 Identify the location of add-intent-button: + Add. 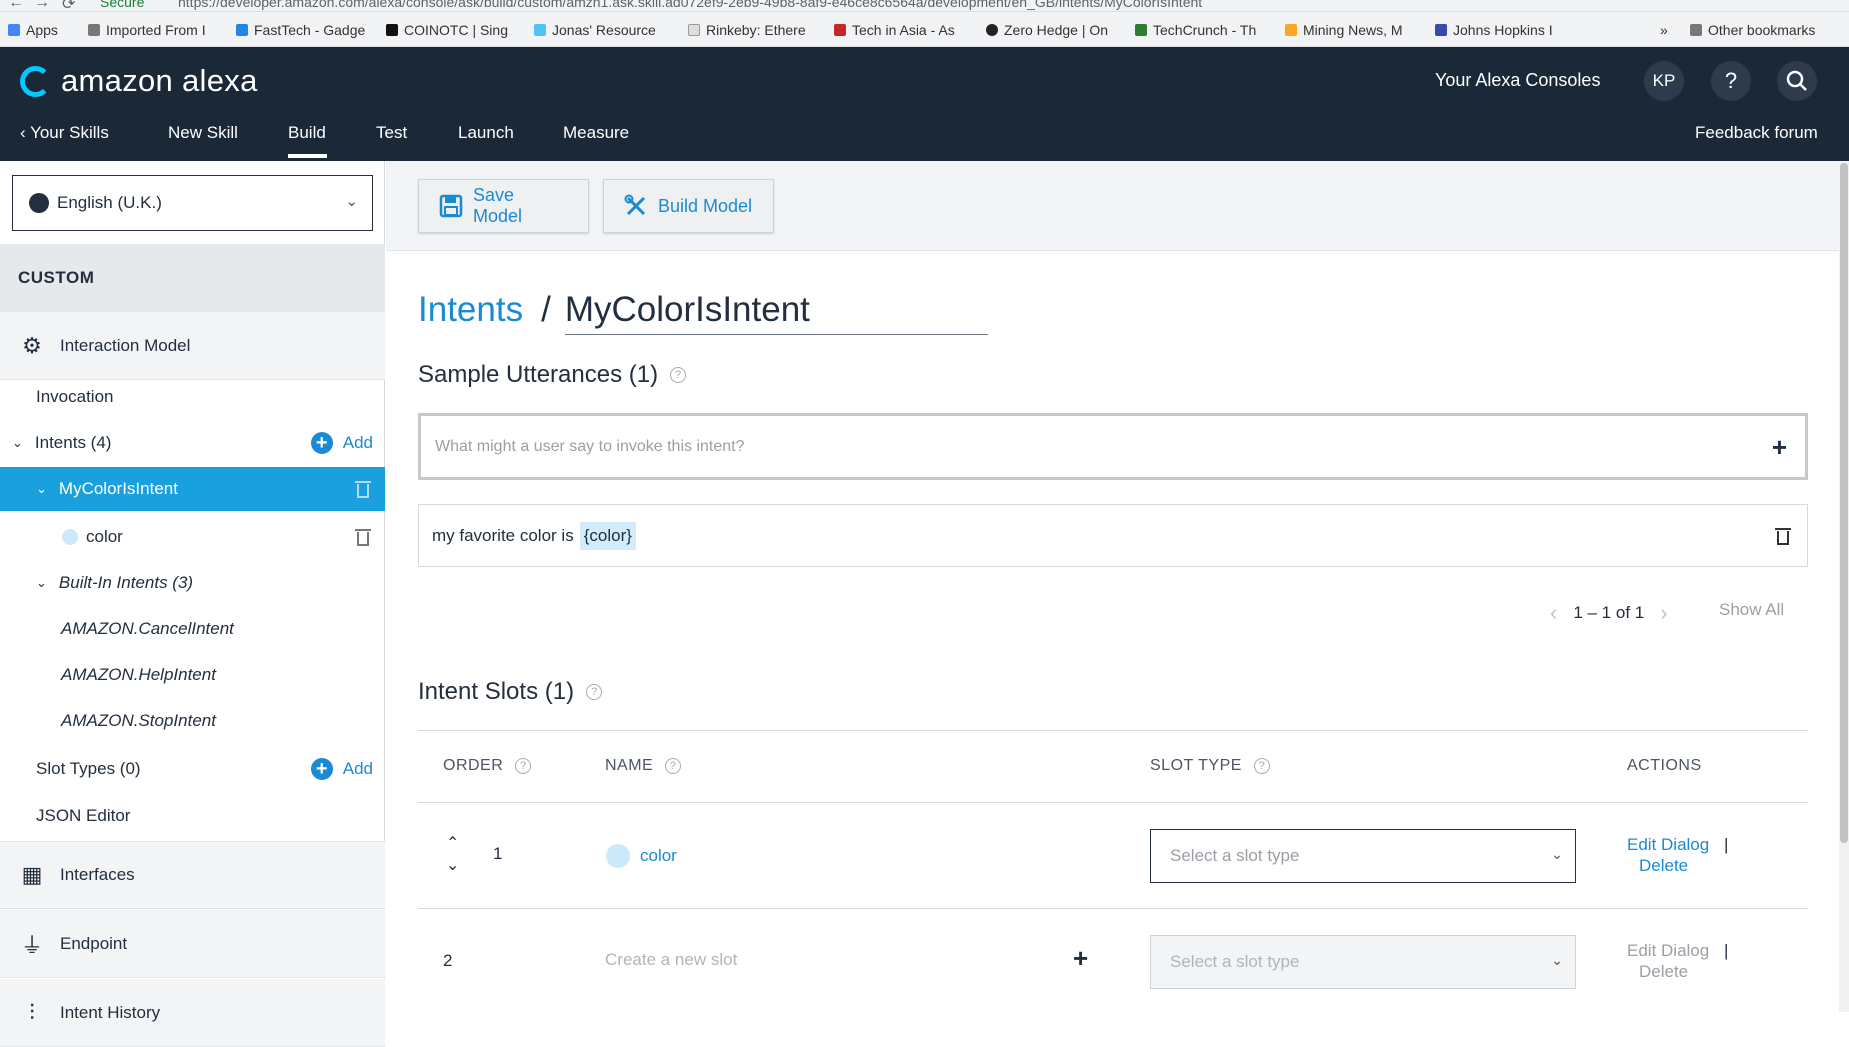
(341, 443).